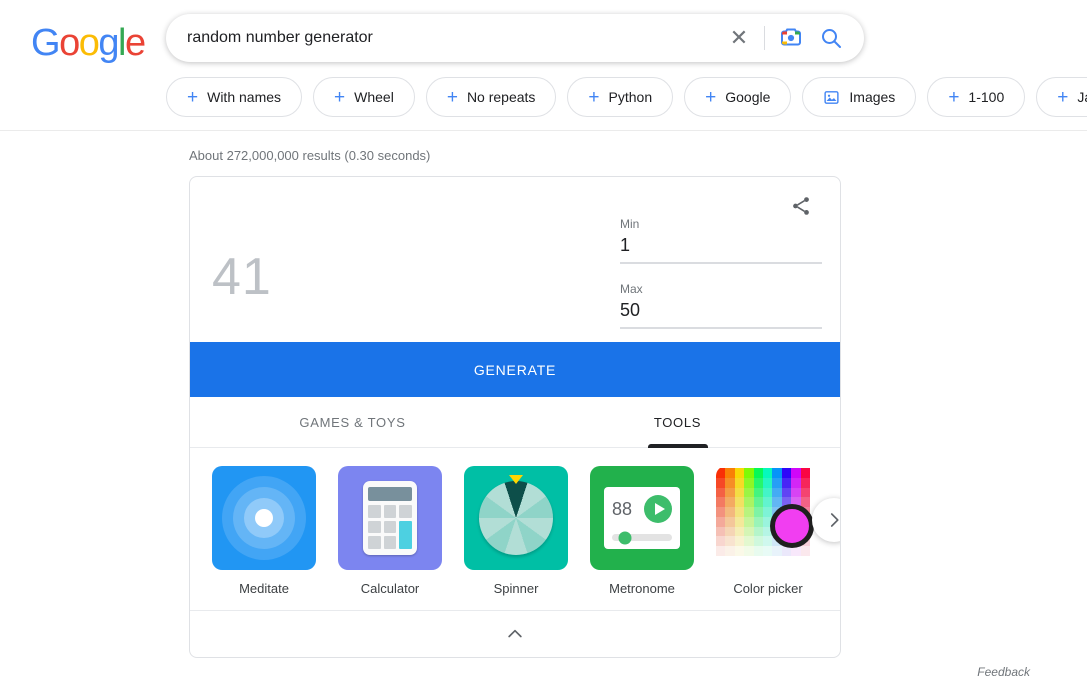  I want to click on tile-label: Color picker, so click(768, 588).